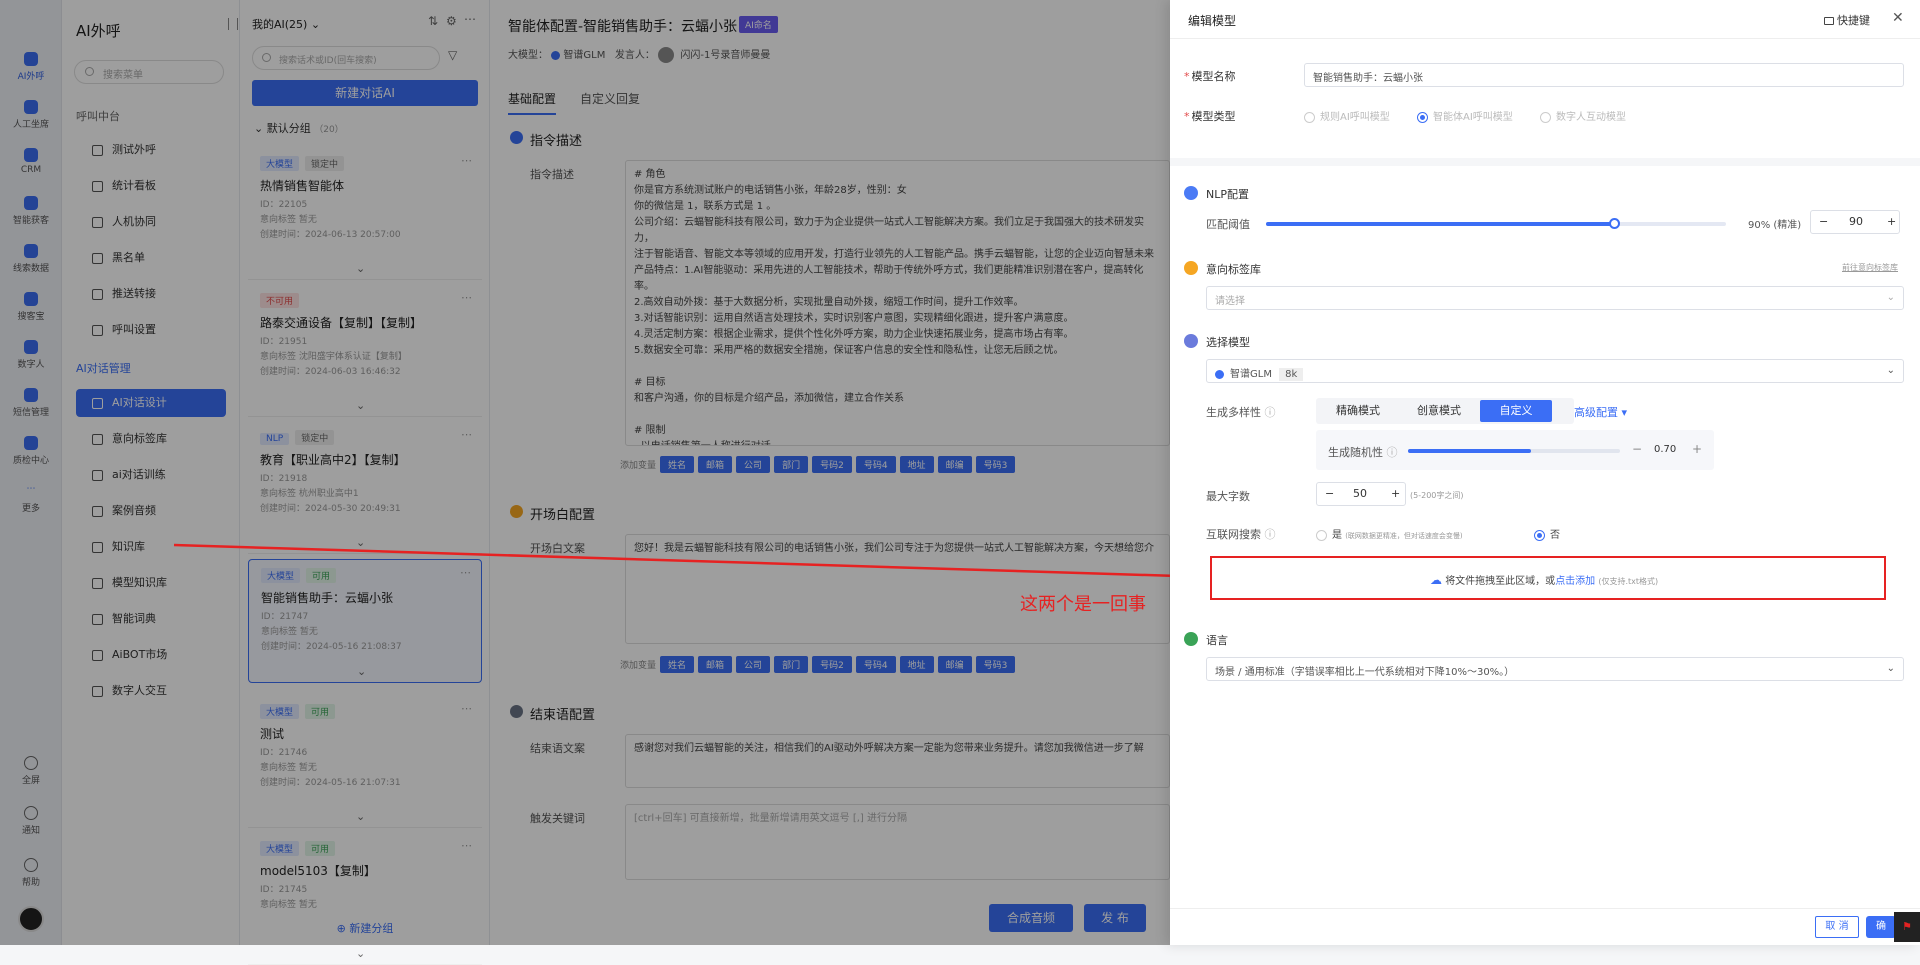 Image resolution: width=1920 pixels, height=965 pixels. I want to click on match-stepper: −90 +, so click(1855, 222).